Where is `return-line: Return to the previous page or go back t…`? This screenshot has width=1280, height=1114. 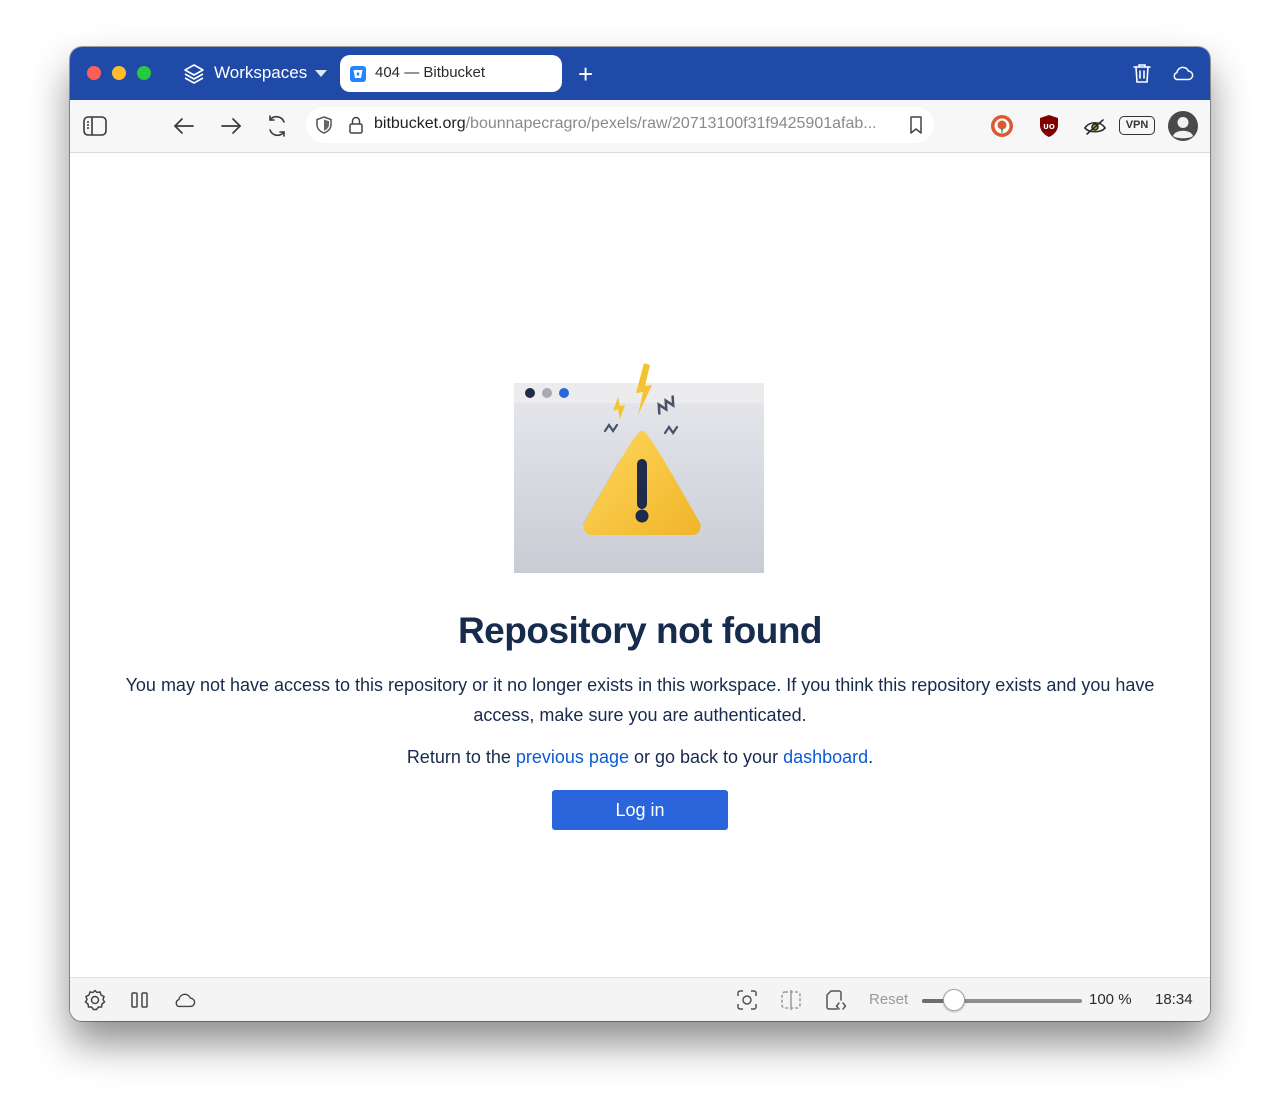
return-line: Return to the previous page or go back t… is located at coordinates (640, 757).